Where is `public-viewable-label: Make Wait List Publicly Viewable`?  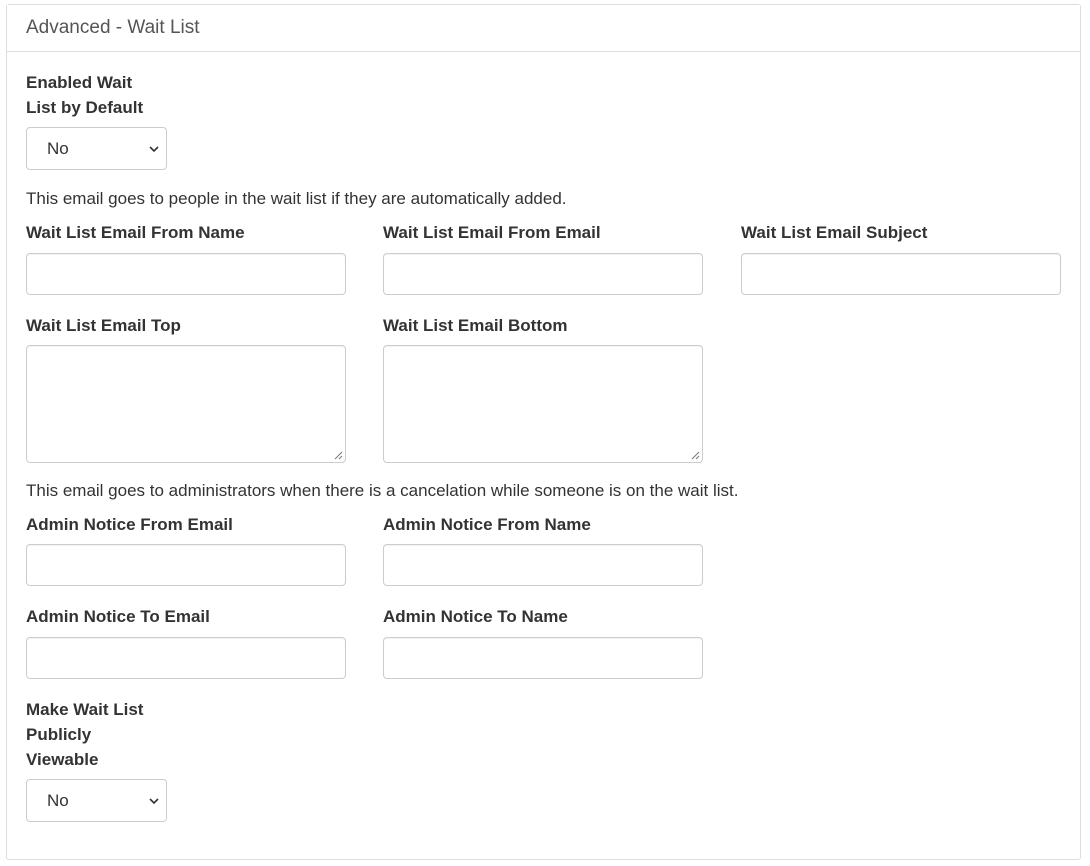
public-viewable-label: Make Wait List Publicly Viewable is located at coordinates (84, 734).